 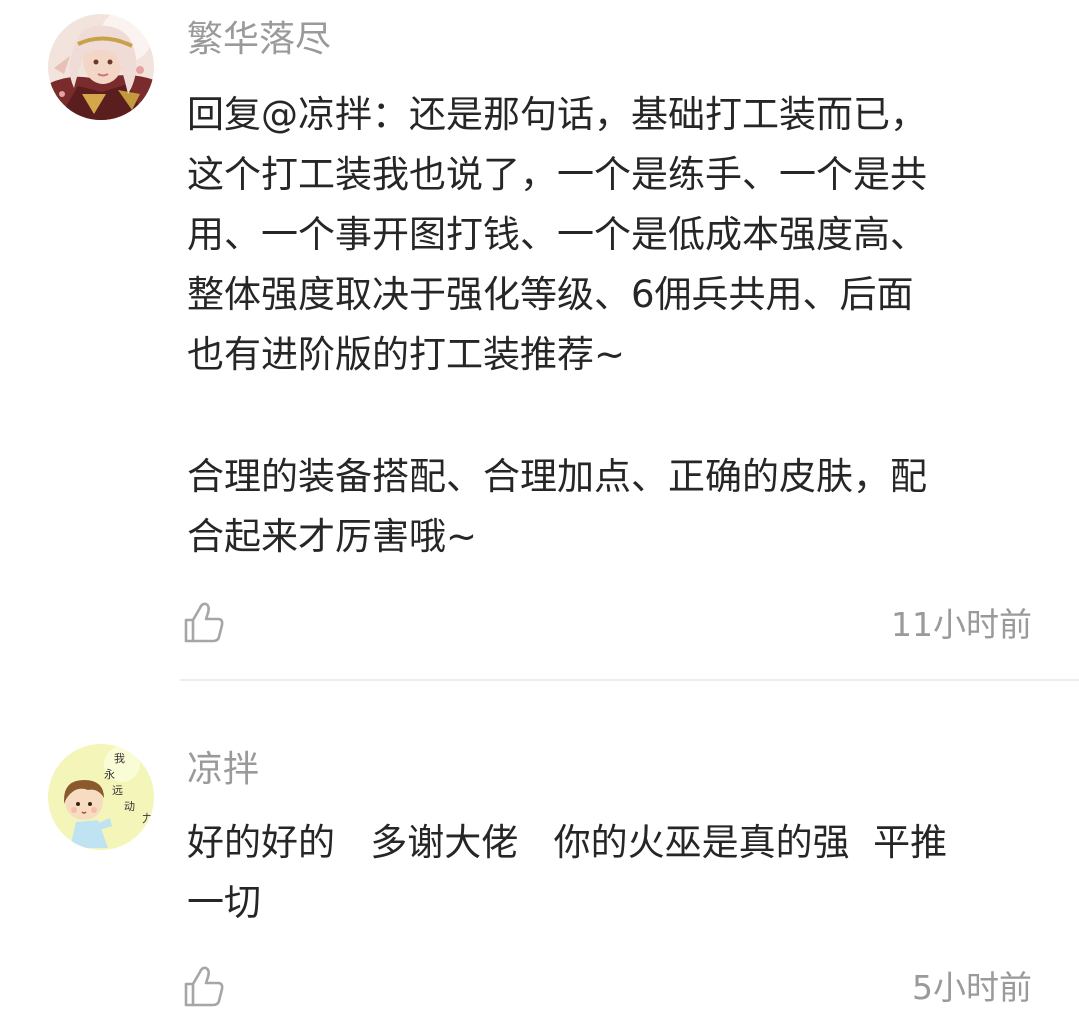 I want to click on timestamp: 5小时前, so click(x=972, y=987).